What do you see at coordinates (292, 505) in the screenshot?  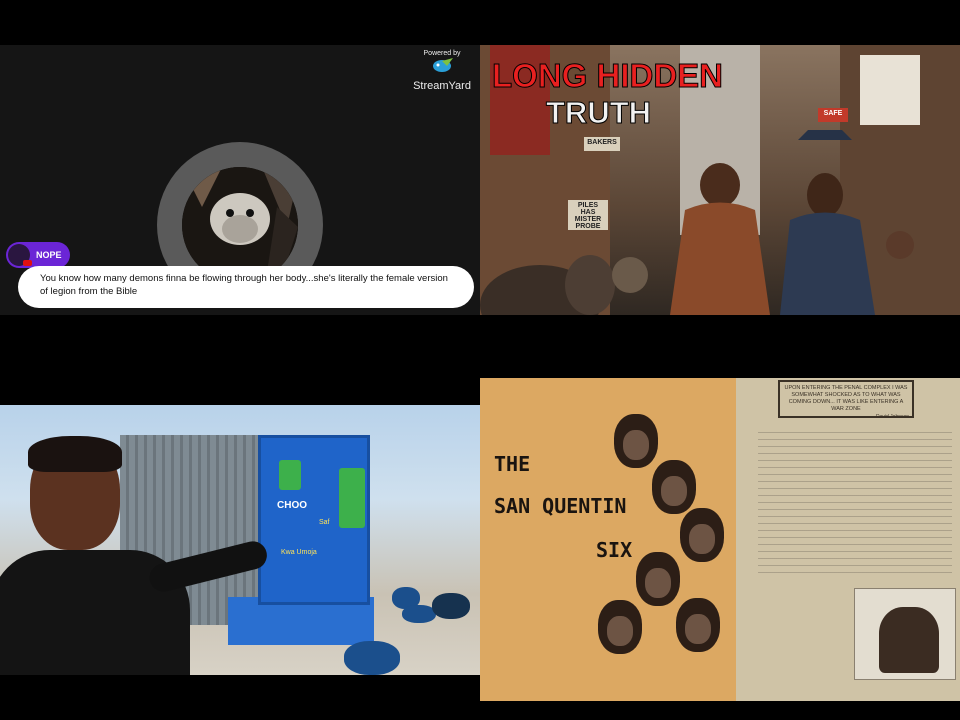 I see `booth-name: CHOO` at bounding box center [292, 505].